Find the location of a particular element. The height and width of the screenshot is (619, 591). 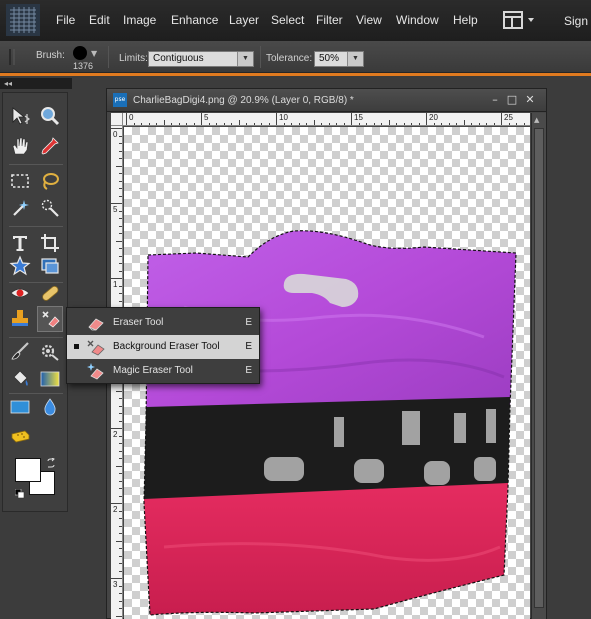

menu-layer: Layer is located at coordinates (244, 20).